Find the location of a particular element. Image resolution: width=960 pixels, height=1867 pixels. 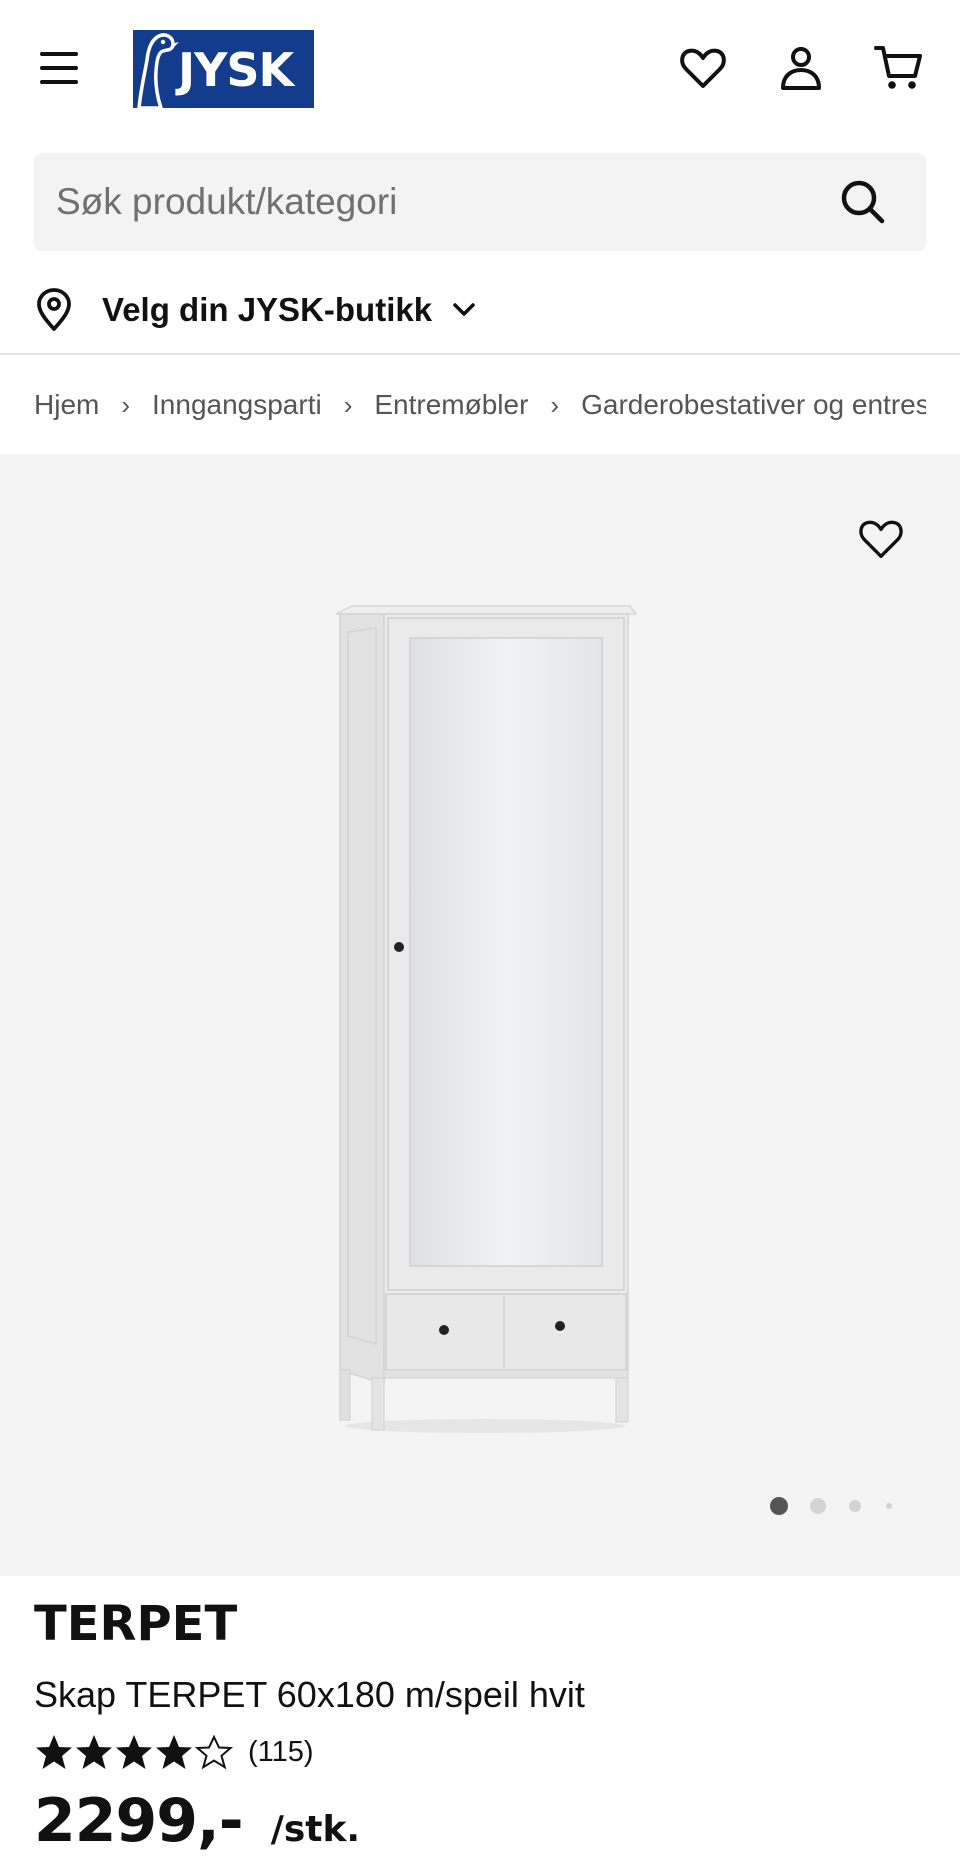

product-price: 2299,- is located at coordinates (139, 1821).